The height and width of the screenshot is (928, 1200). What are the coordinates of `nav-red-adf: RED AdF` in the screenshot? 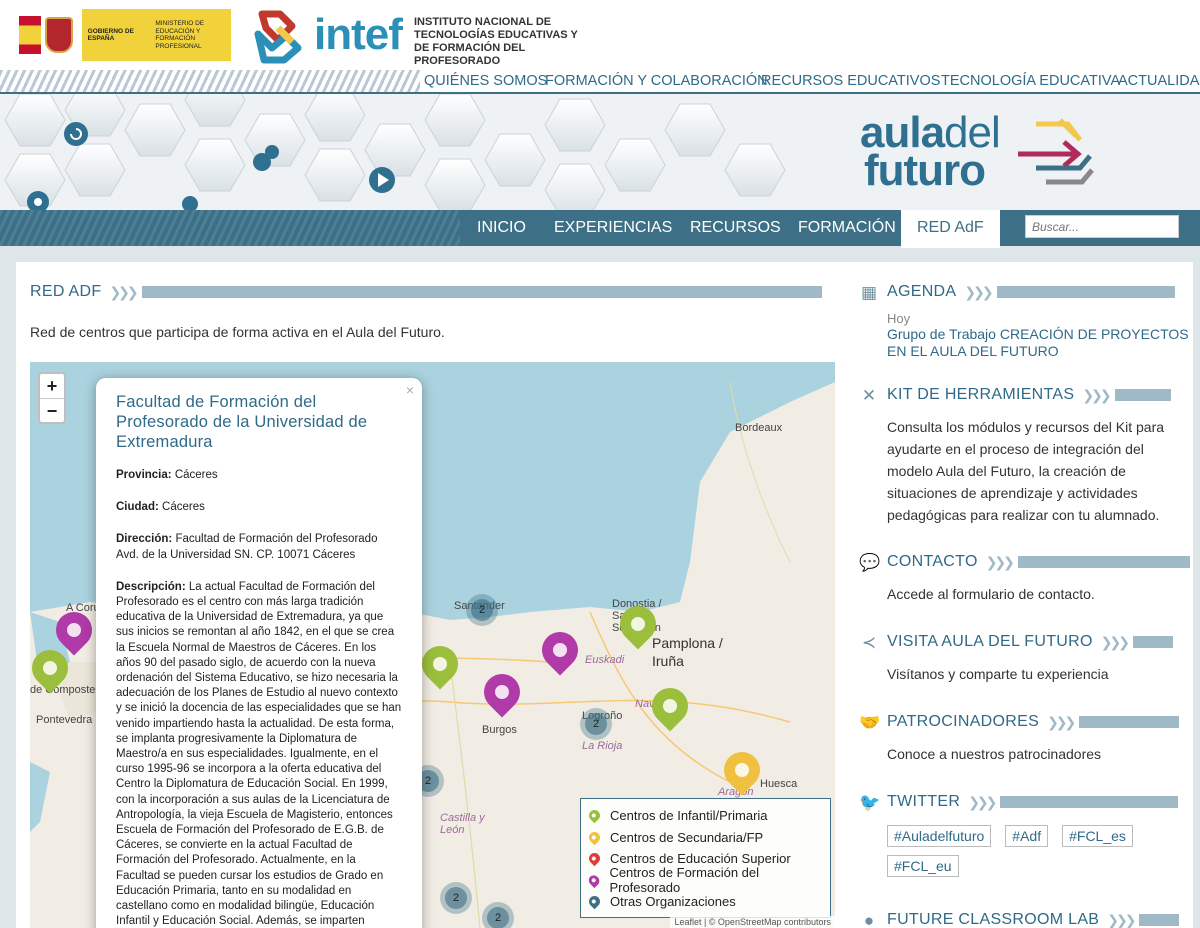 It's located at (950, 229).